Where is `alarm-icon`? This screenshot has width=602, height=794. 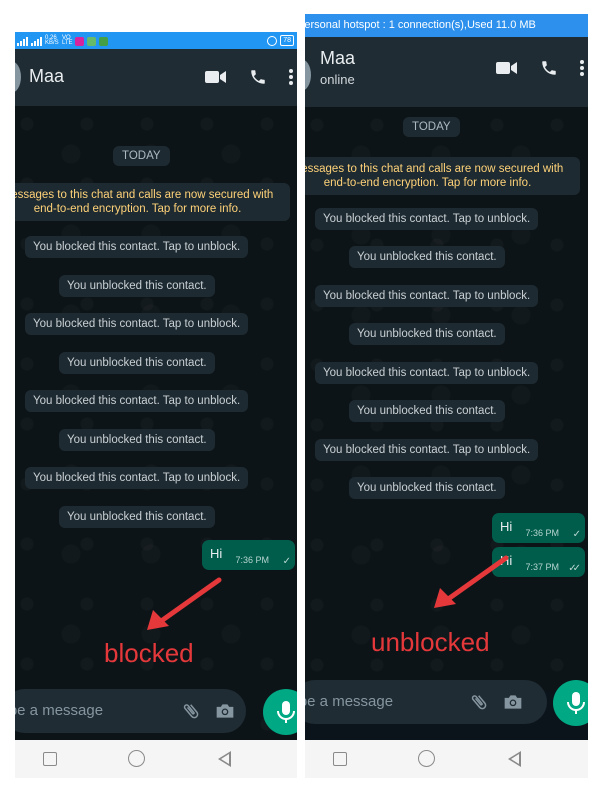
alarm-icon is located at coordinates (272, 40).